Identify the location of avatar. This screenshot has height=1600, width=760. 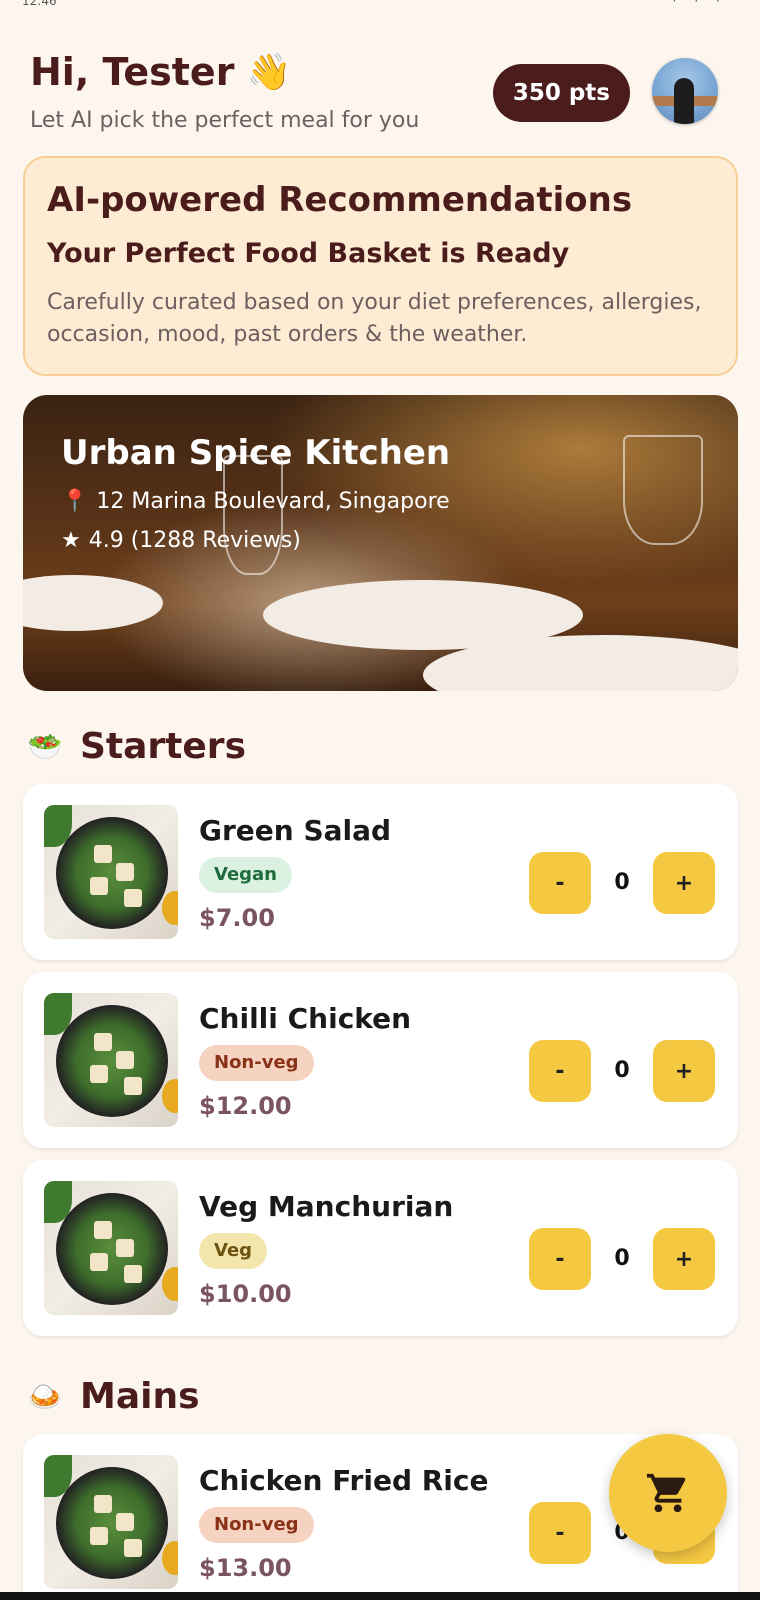
(685, 91).